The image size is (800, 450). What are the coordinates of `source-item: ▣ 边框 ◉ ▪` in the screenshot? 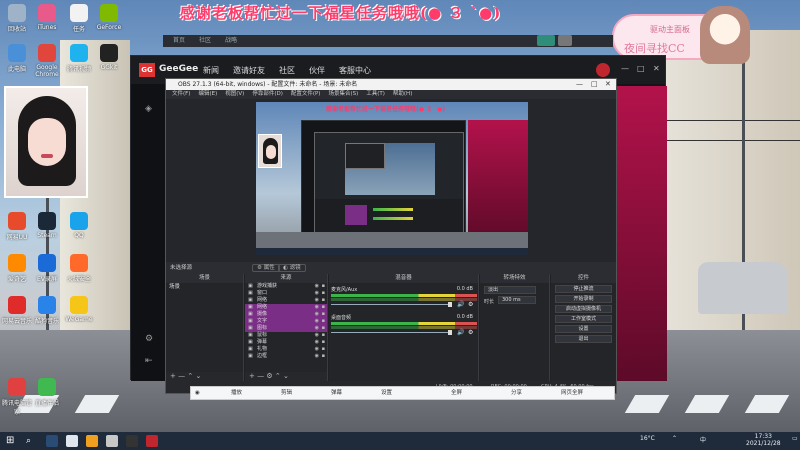 It's located at (286, 356).